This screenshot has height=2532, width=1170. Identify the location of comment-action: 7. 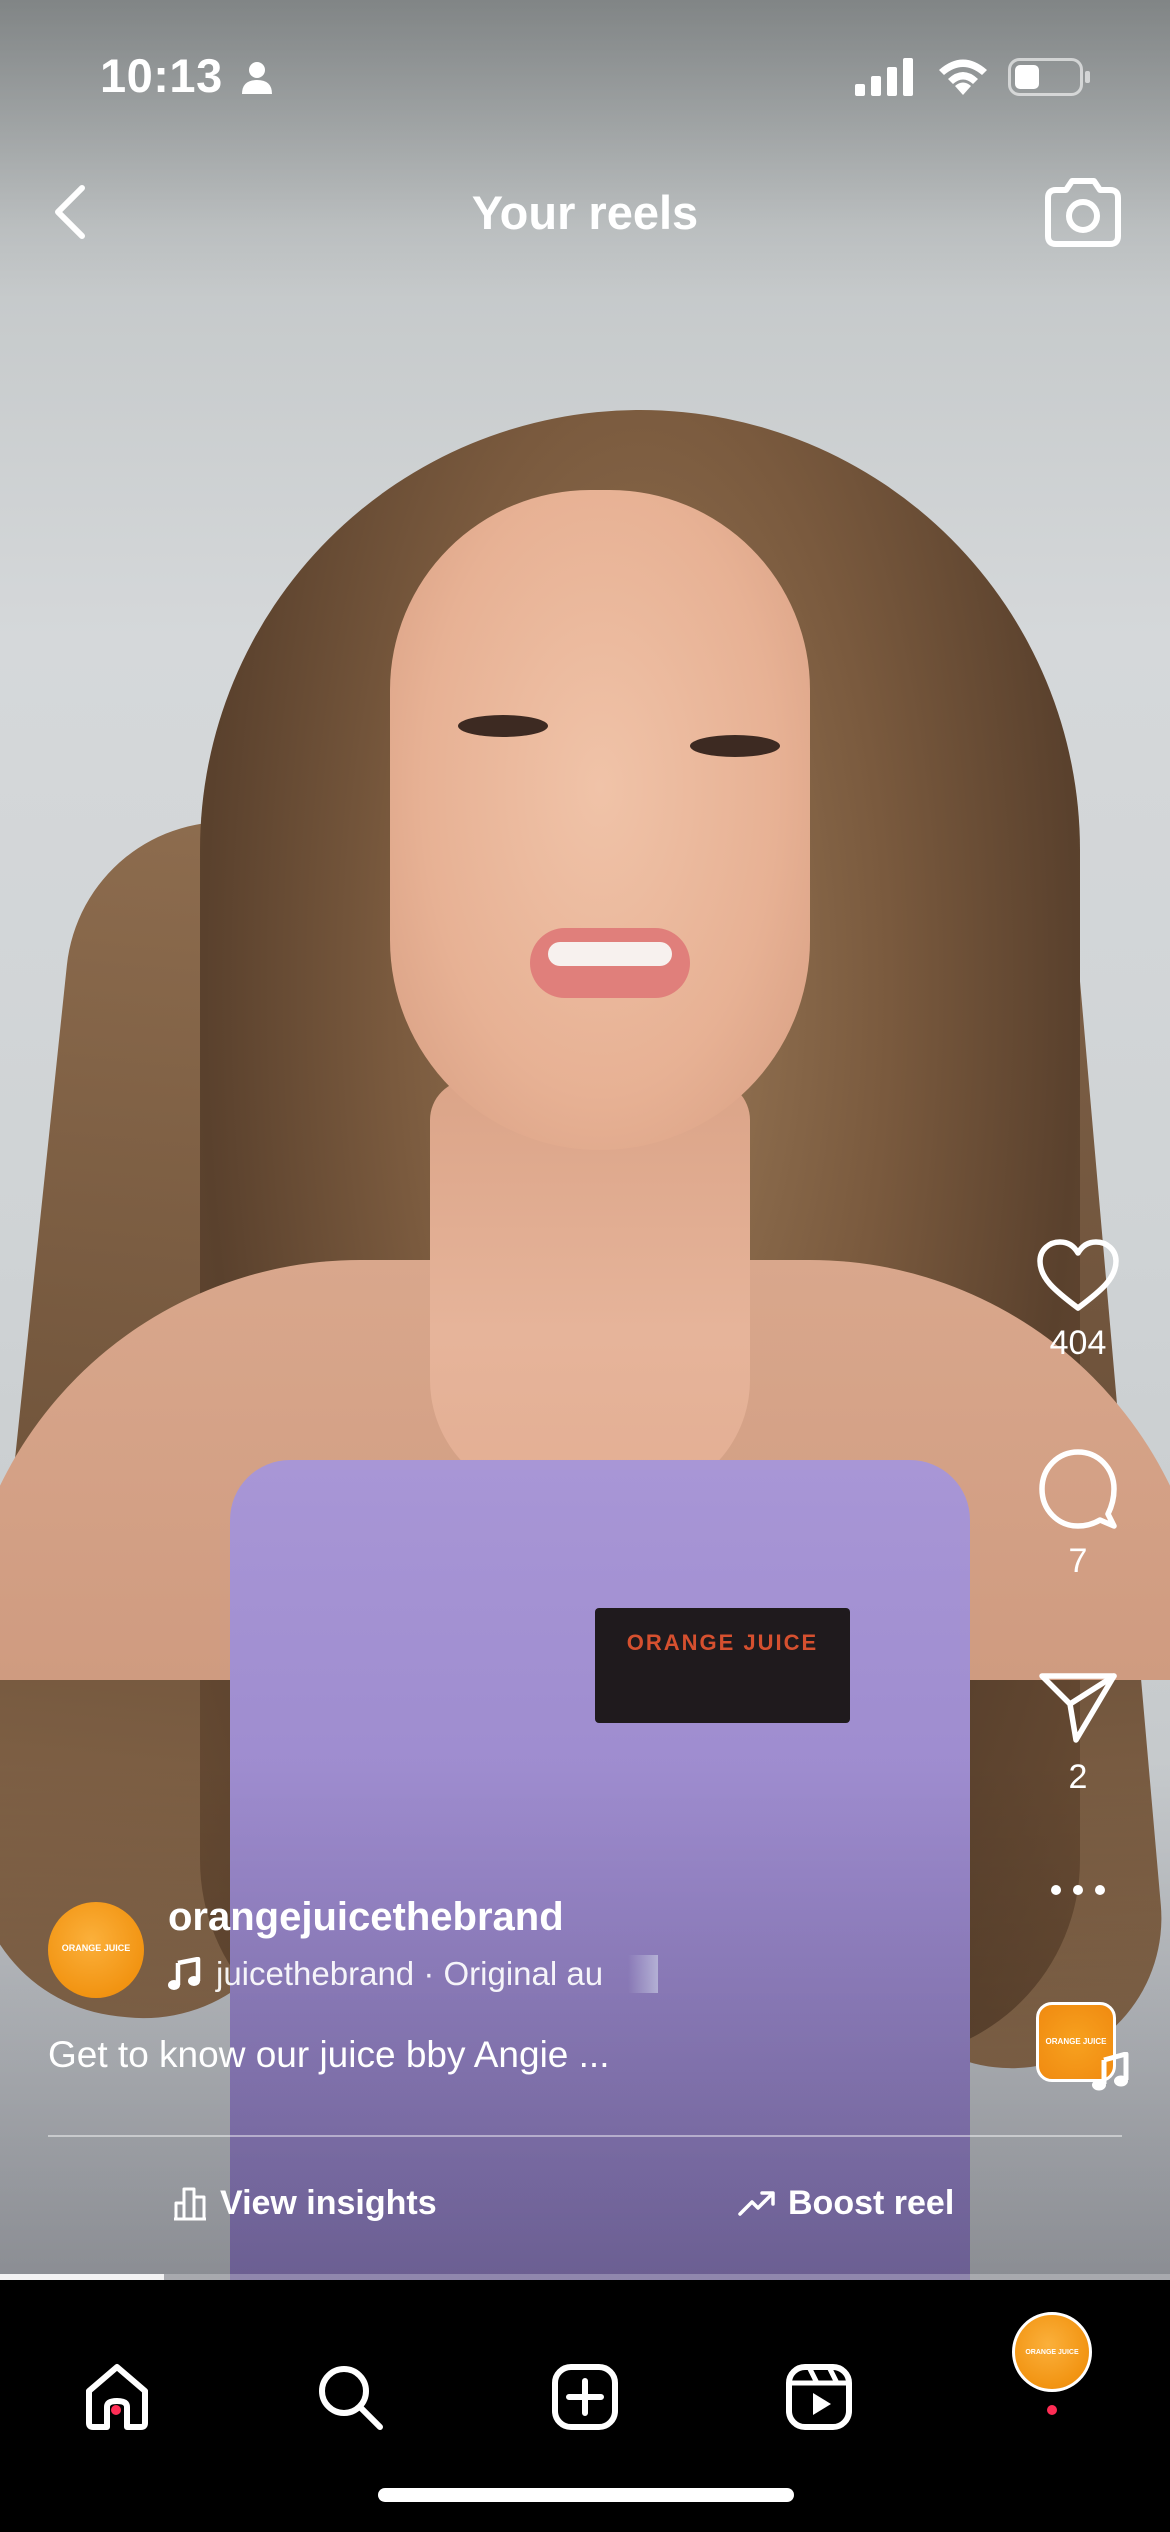
(1078, 1513).